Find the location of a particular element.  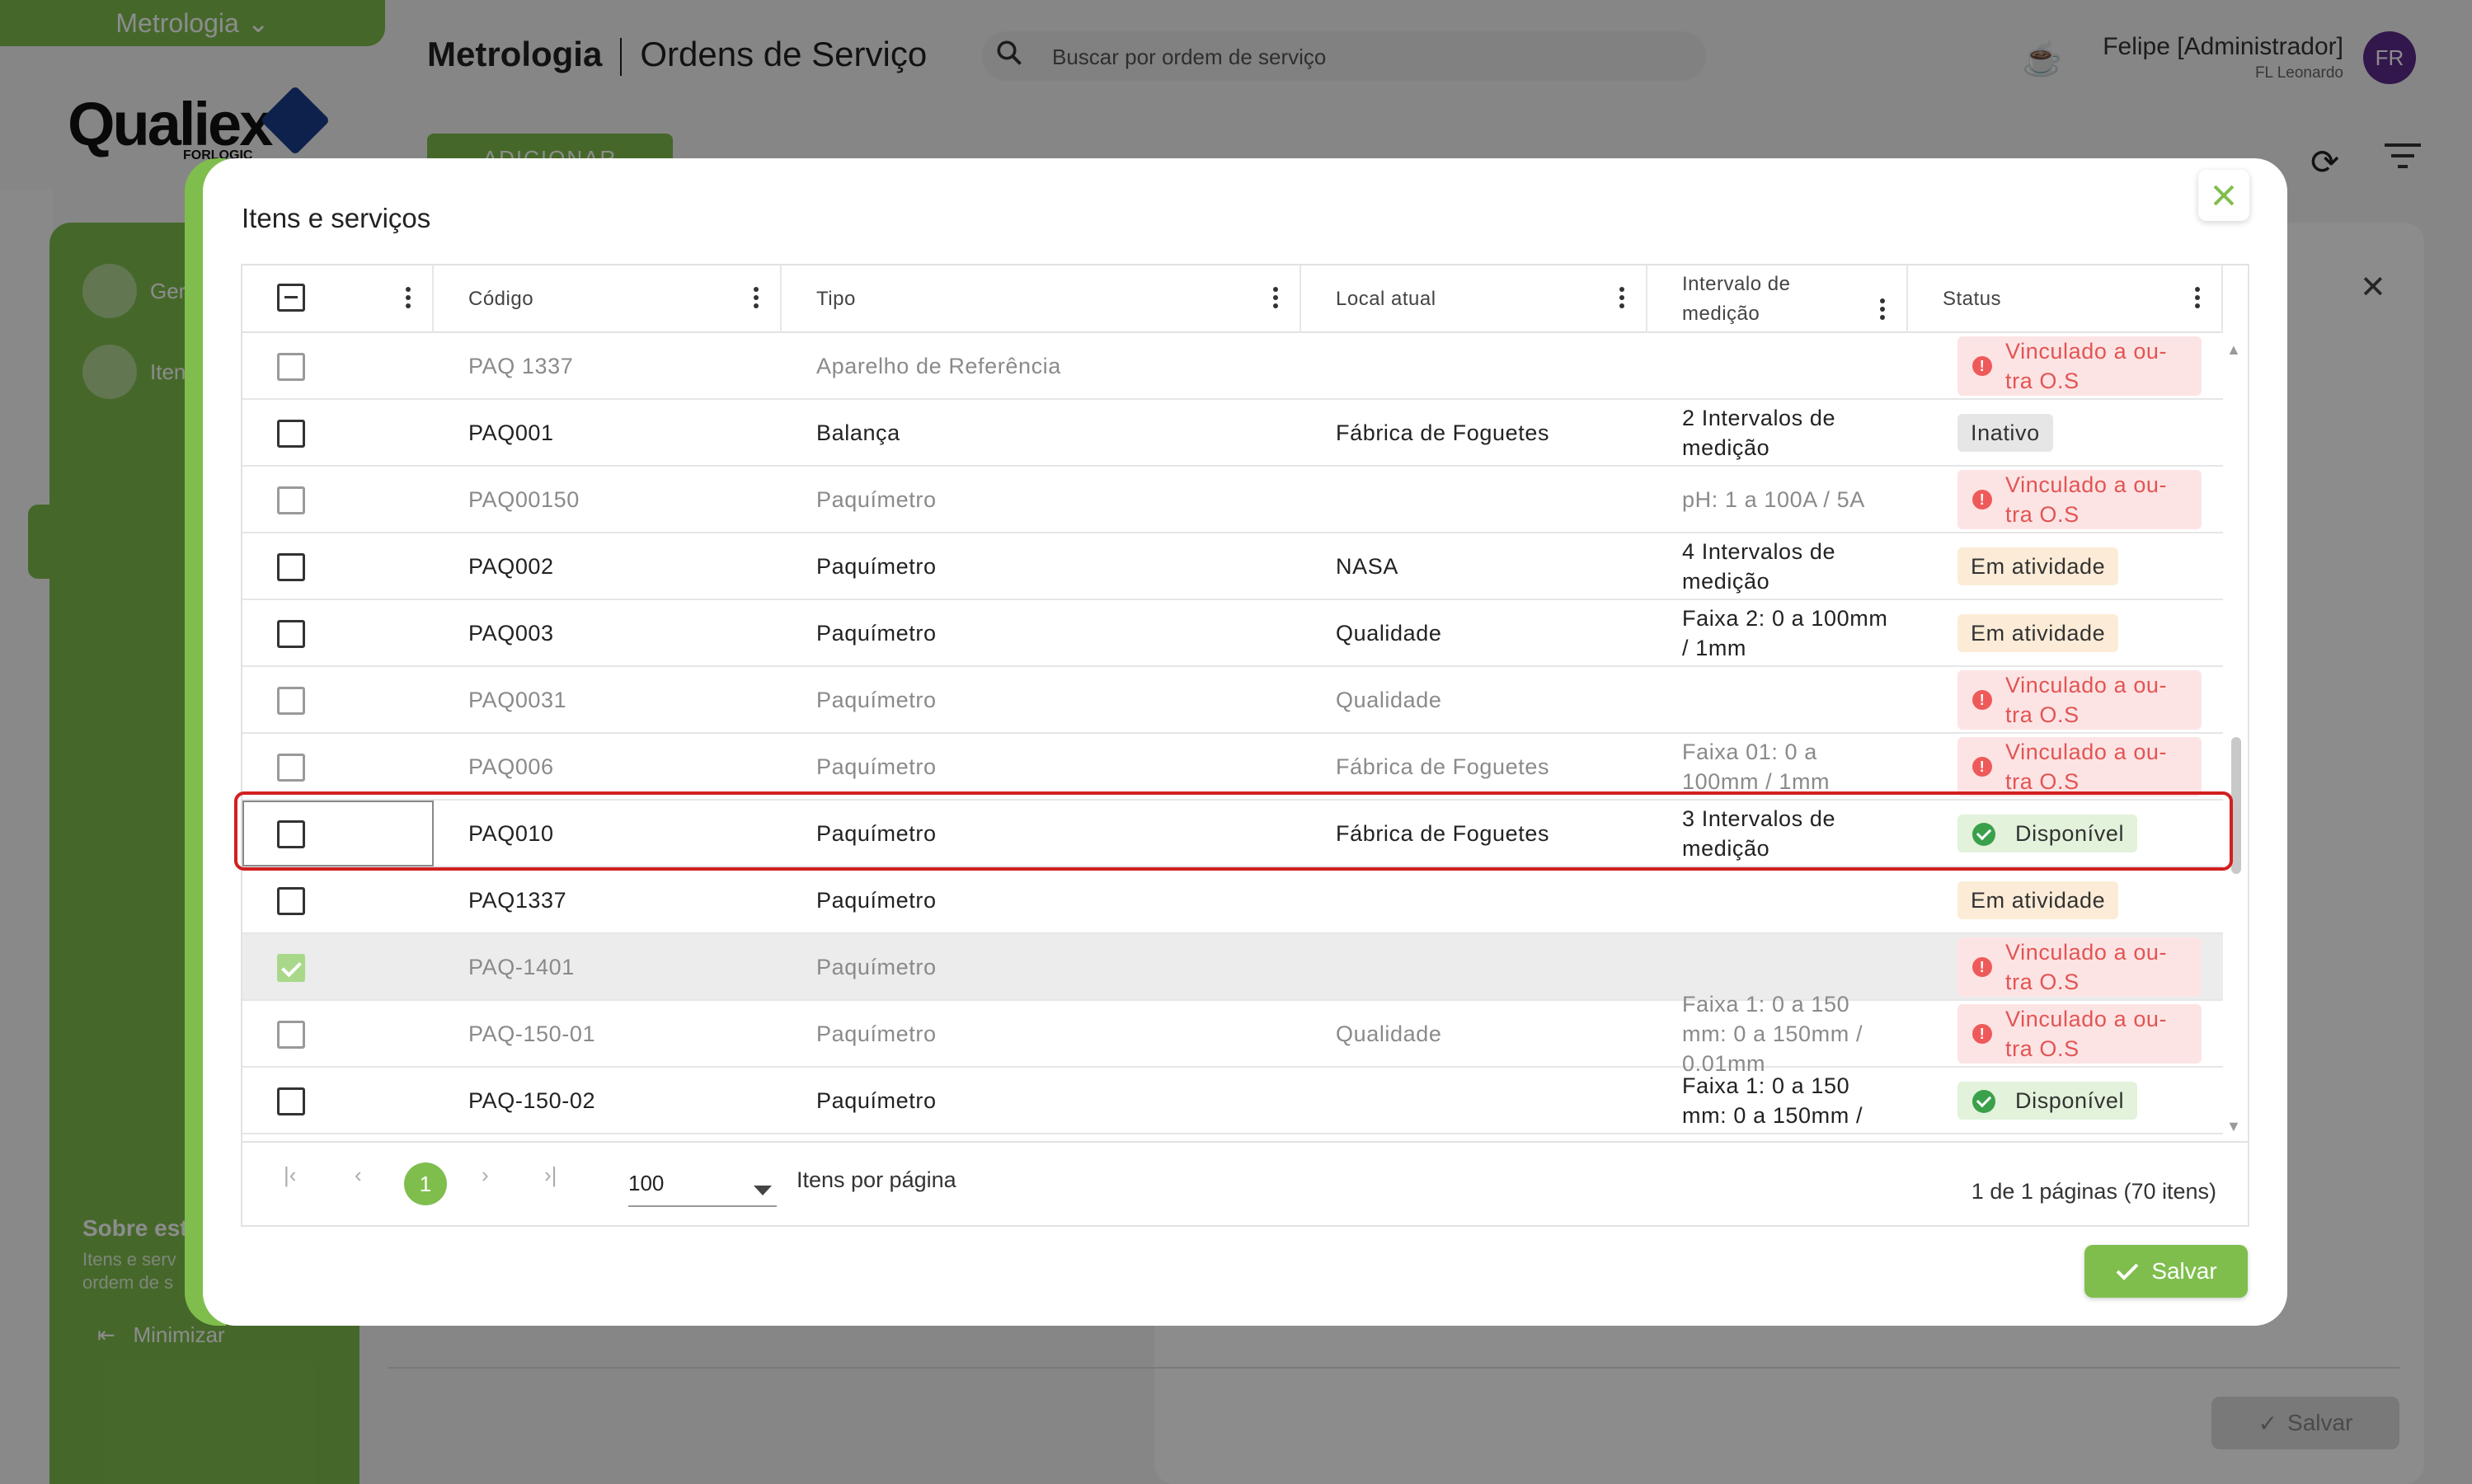

save-button: Salvar is located at coordinates (2166, 1271).